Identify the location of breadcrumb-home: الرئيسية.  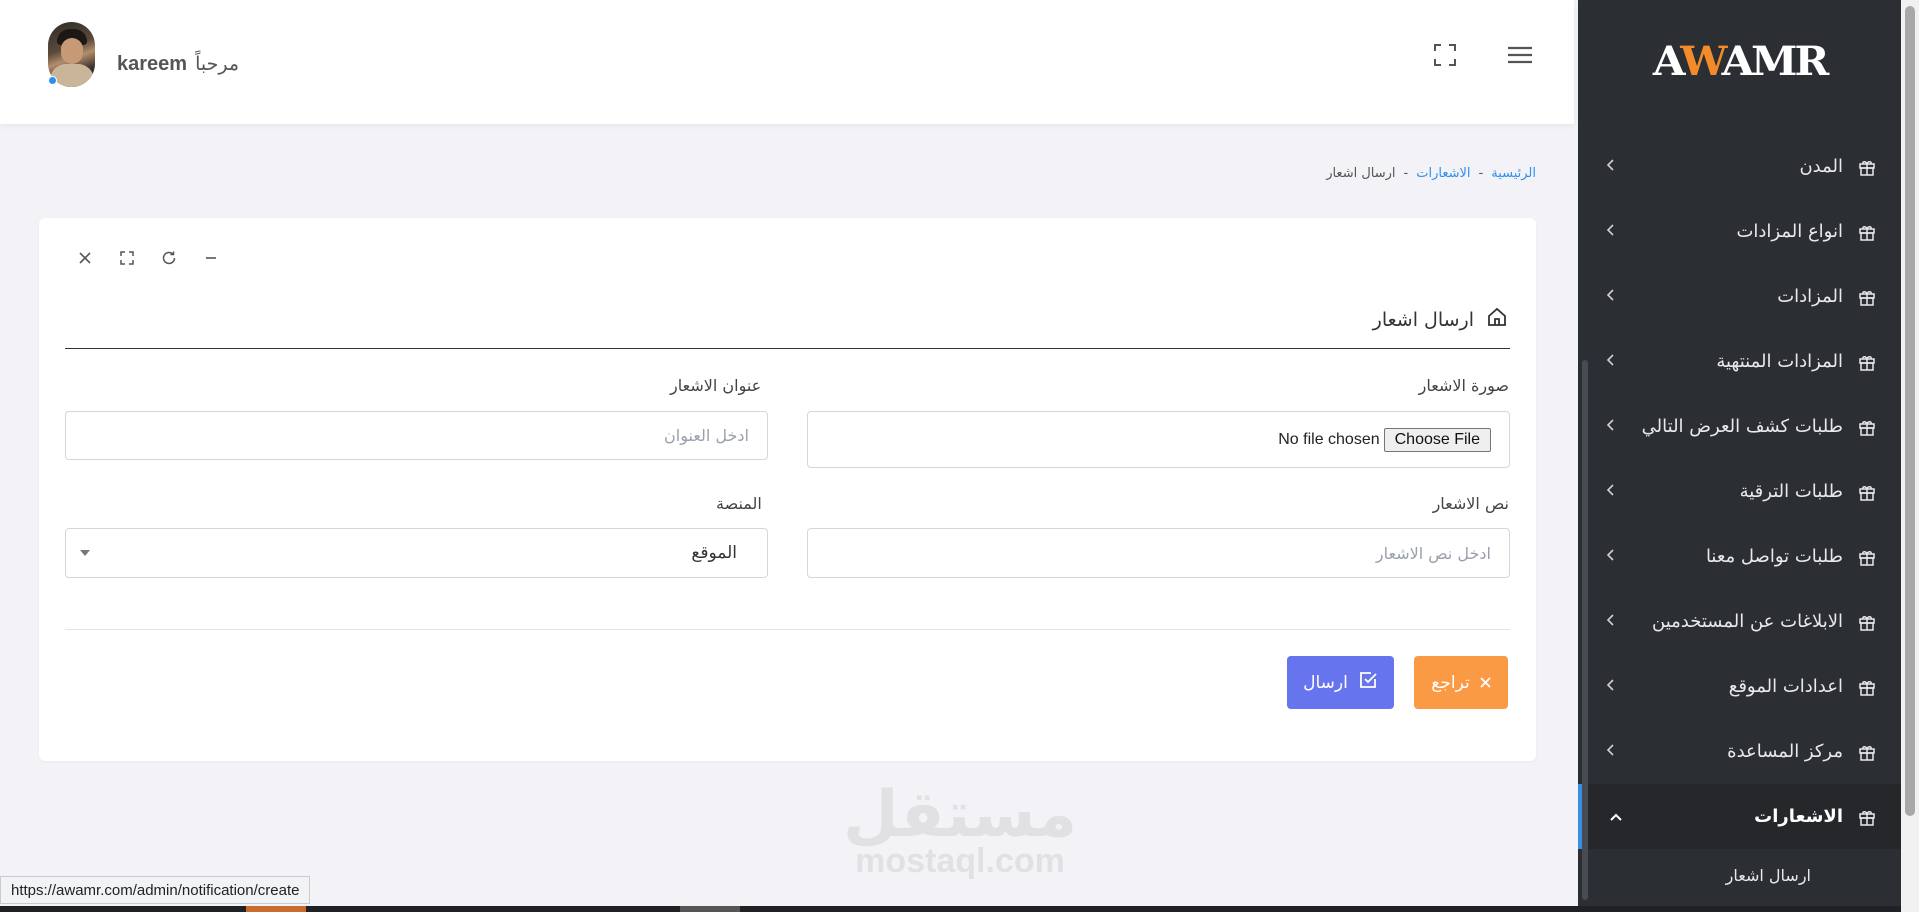
(1513, 173).